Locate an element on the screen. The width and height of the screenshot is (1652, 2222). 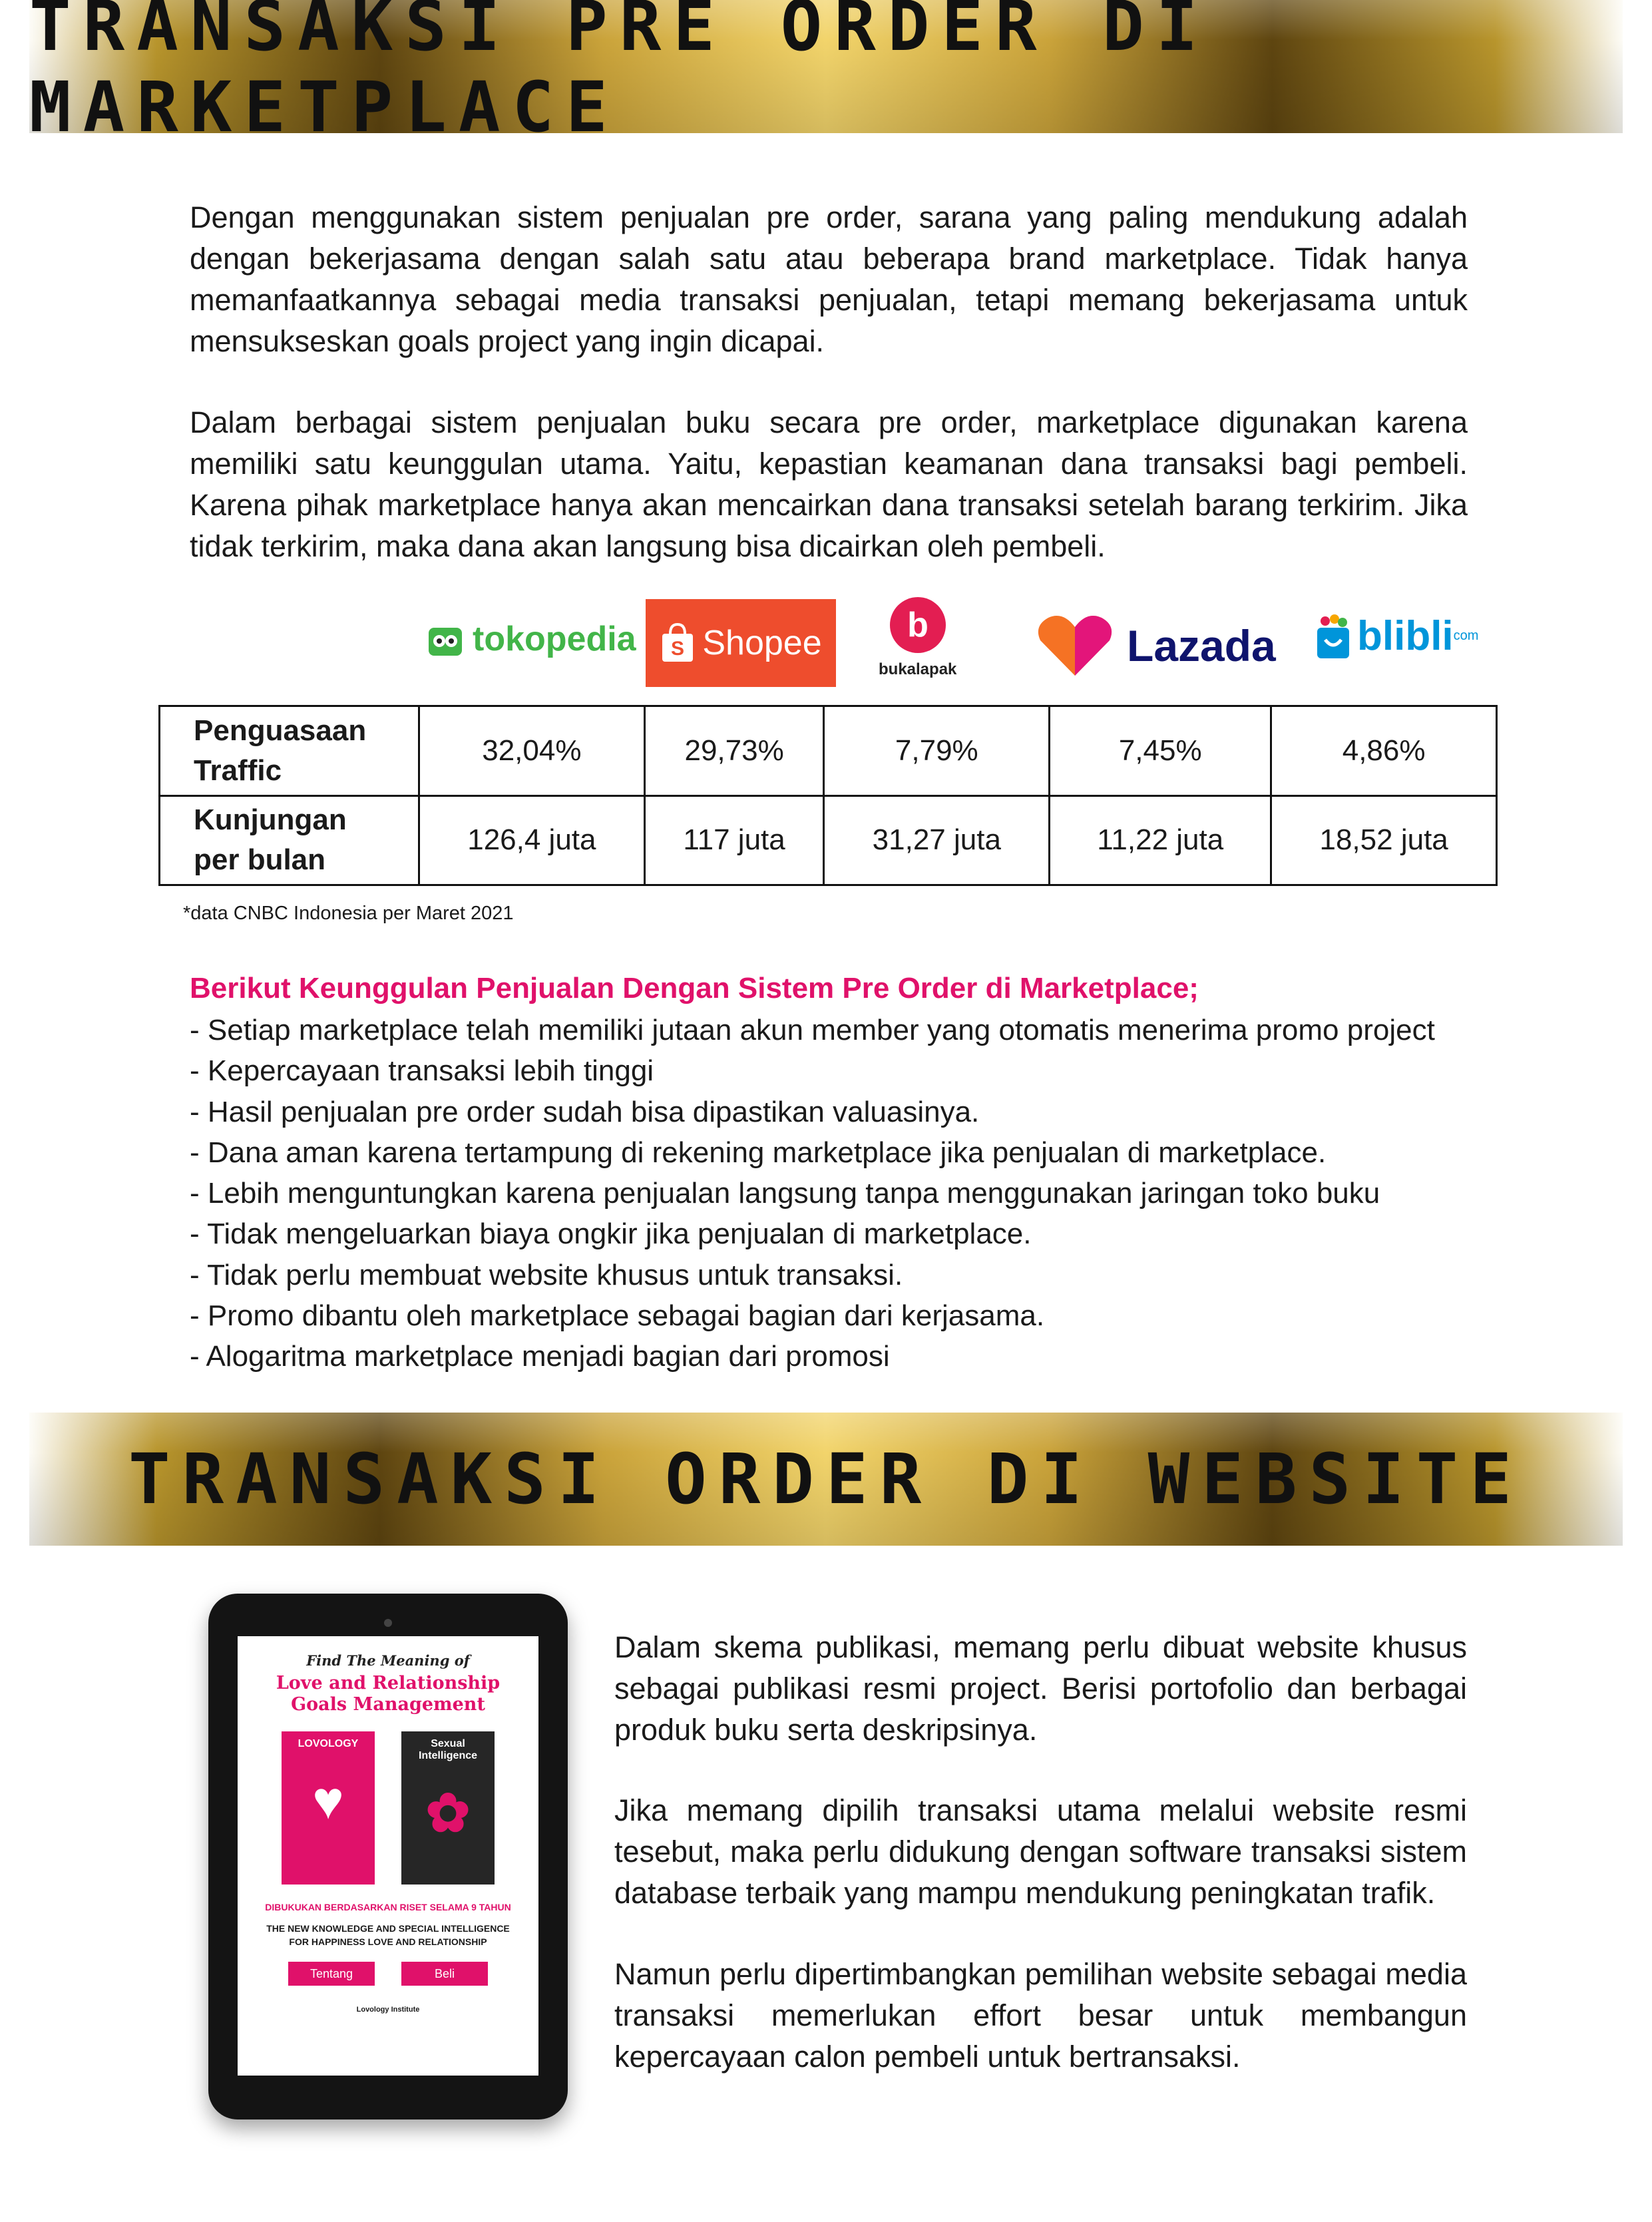
table-cell: 117 juta is located at coordinates (734, 840).